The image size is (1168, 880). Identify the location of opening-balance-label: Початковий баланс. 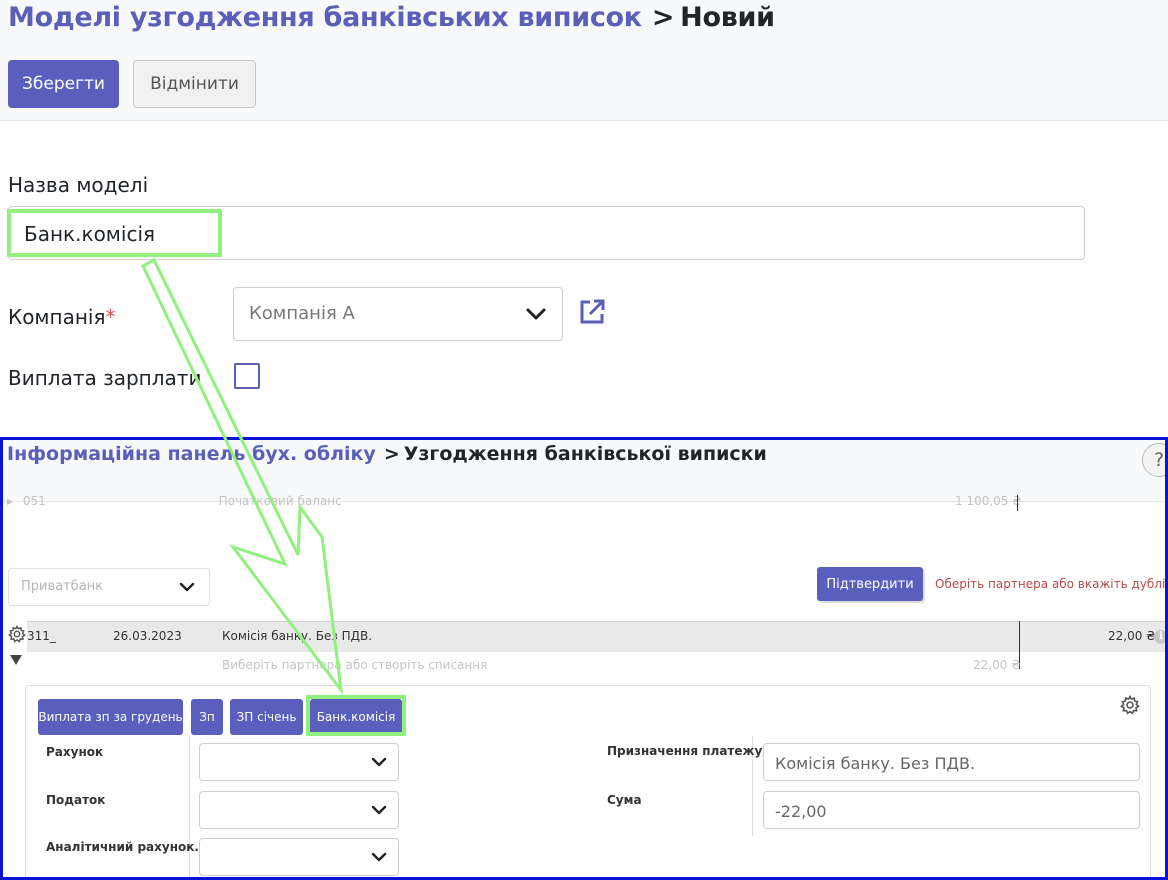
(280, 501).